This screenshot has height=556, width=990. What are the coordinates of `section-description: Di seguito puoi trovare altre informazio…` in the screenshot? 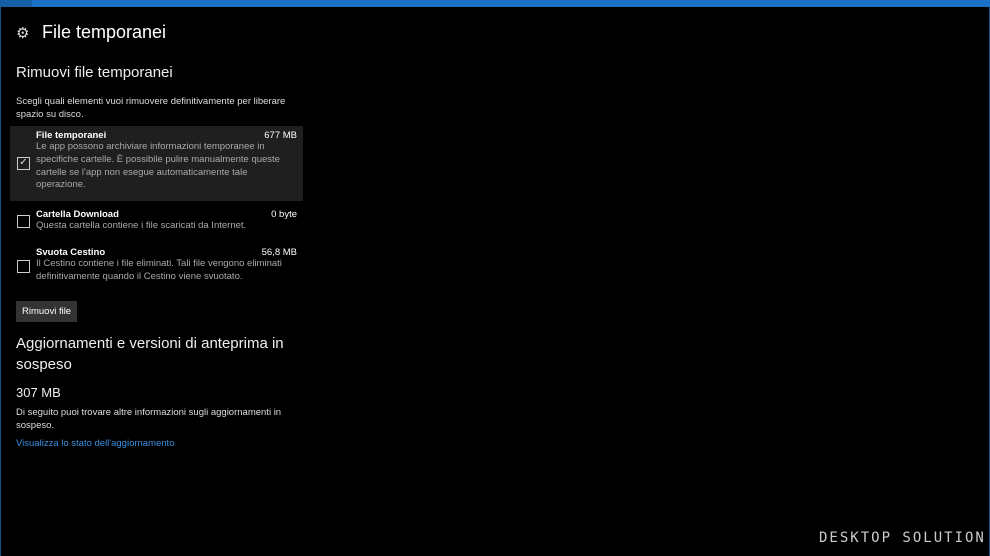 It's located at (149, 419).